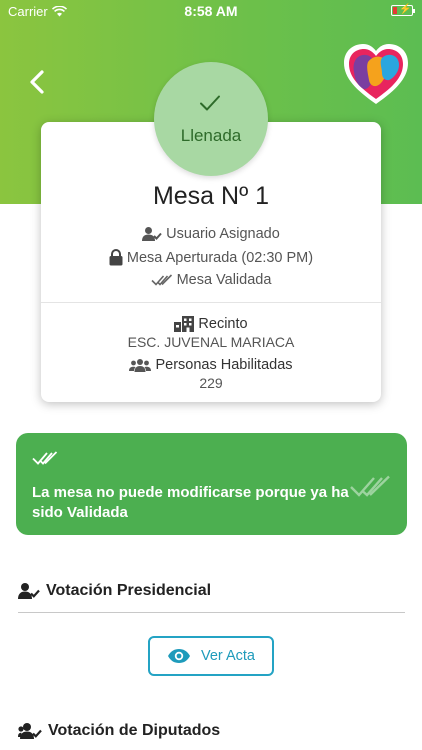  I want to click on double-check-watermark-icon, so click(370, 486).